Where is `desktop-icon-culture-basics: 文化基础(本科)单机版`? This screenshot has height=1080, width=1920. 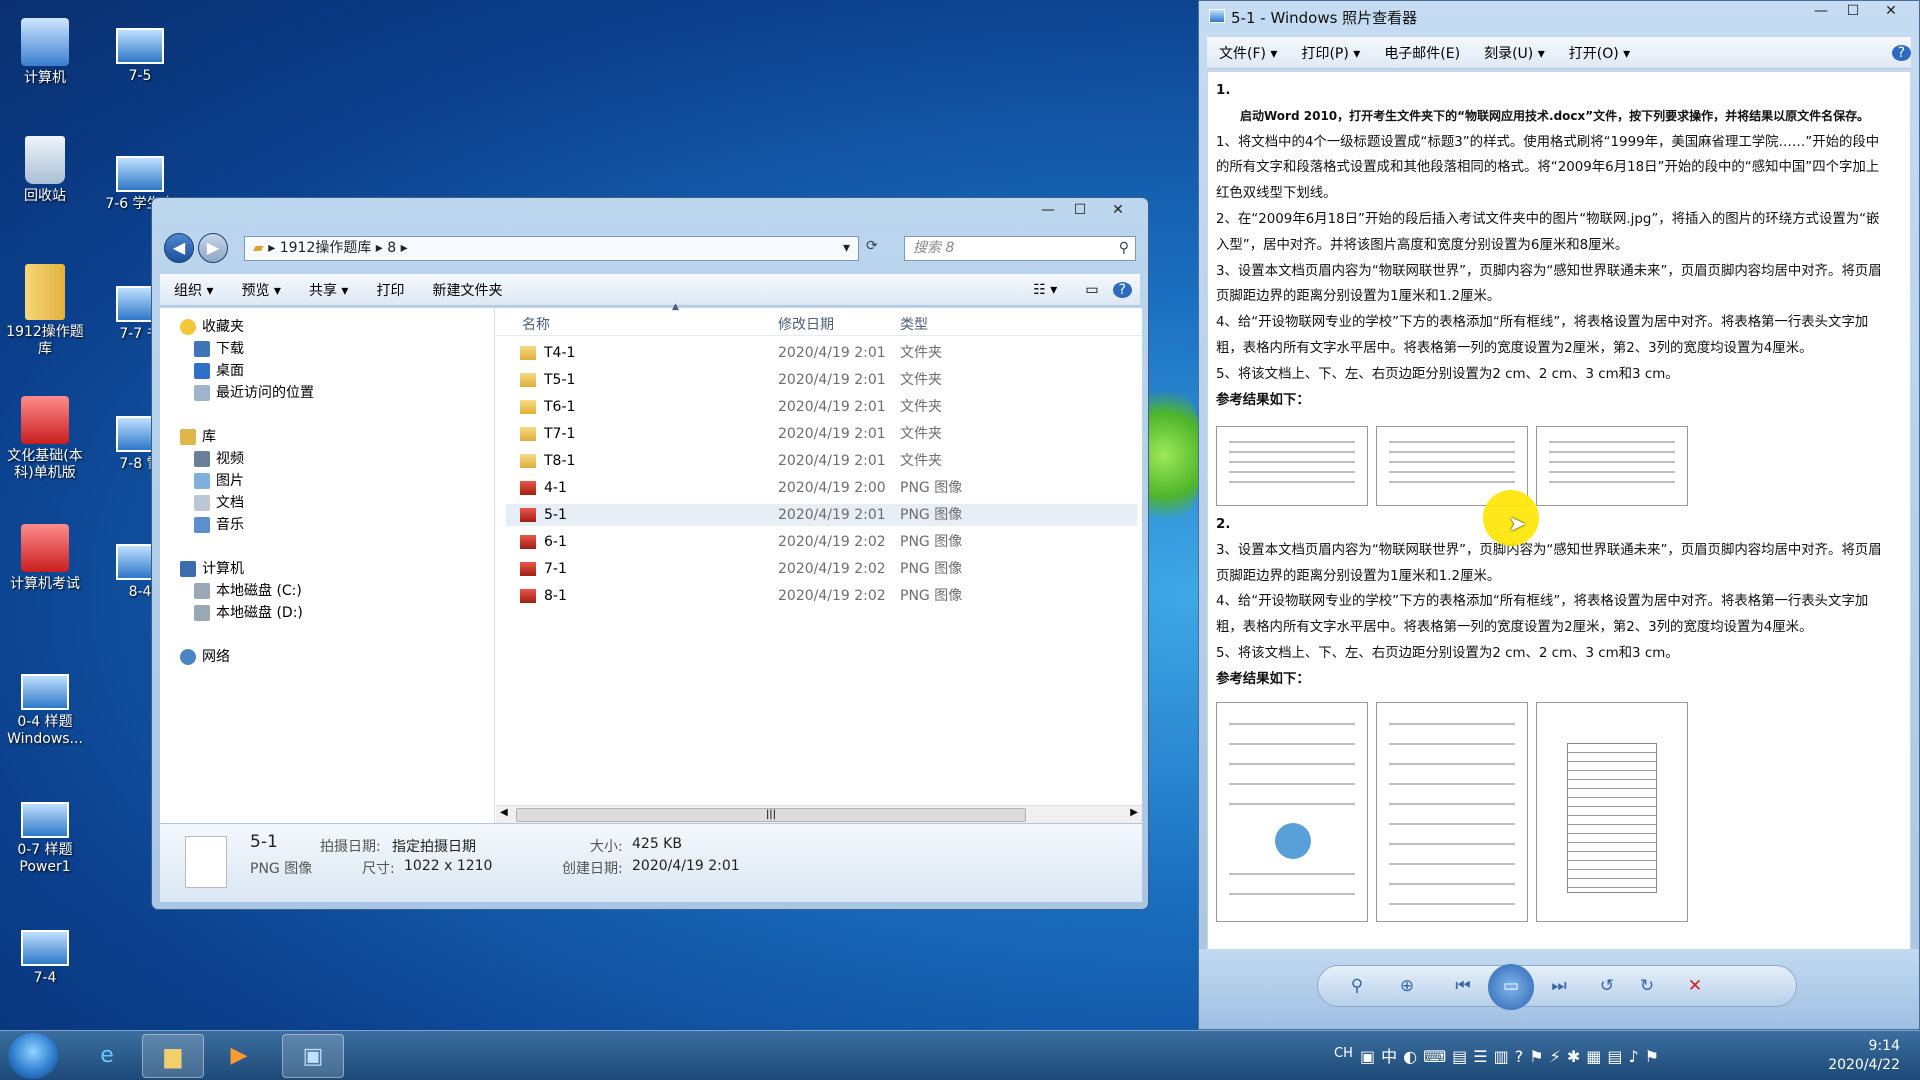 desktop-icon-culture-basics: 文化基础(本科)单机版 is located at coordinates (45, 439).